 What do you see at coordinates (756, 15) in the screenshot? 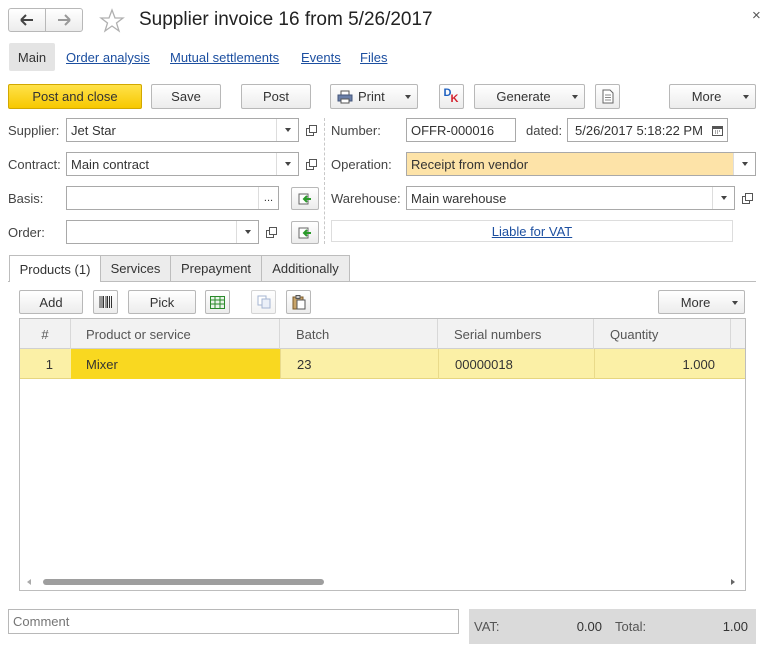
I see `close-icon: ×` at bounding box center [756, 15].